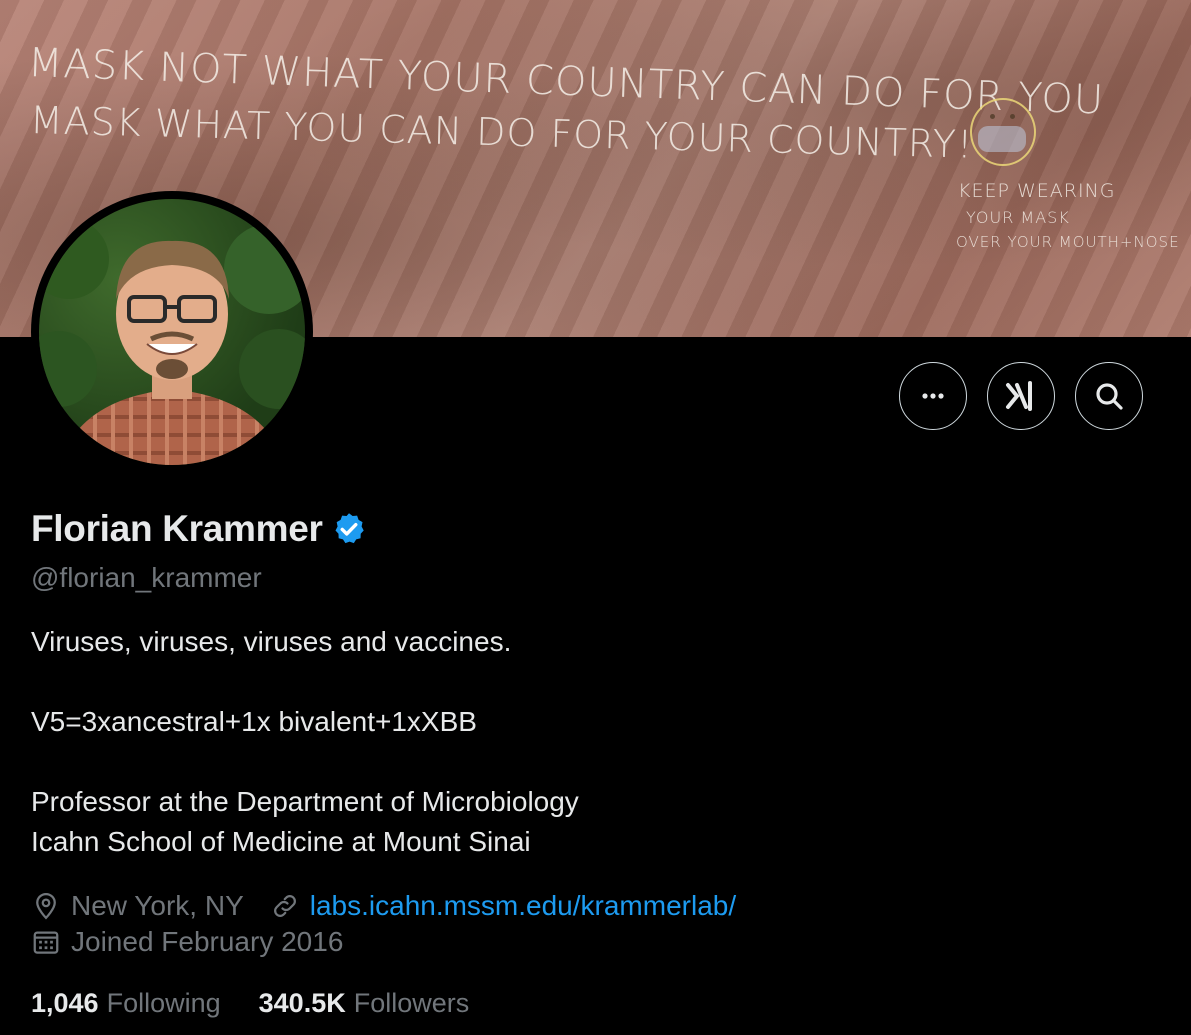 The height and width of the screenshot is (1035, 1191). I want to click on banner-chalk-side-3: OVER YOUR MOUTH+NOSE, so click(1068, 242).